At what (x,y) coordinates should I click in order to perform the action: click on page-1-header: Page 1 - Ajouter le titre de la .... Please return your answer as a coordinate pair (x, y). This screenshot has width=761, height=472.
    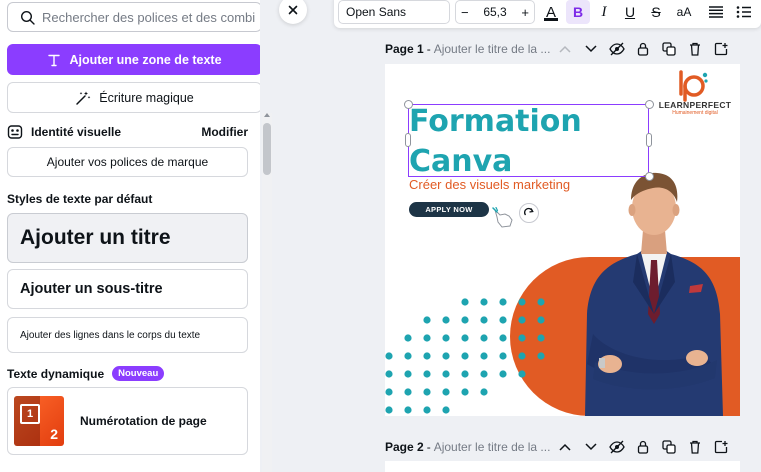
    Looking at the image, I should click on (567, 49).